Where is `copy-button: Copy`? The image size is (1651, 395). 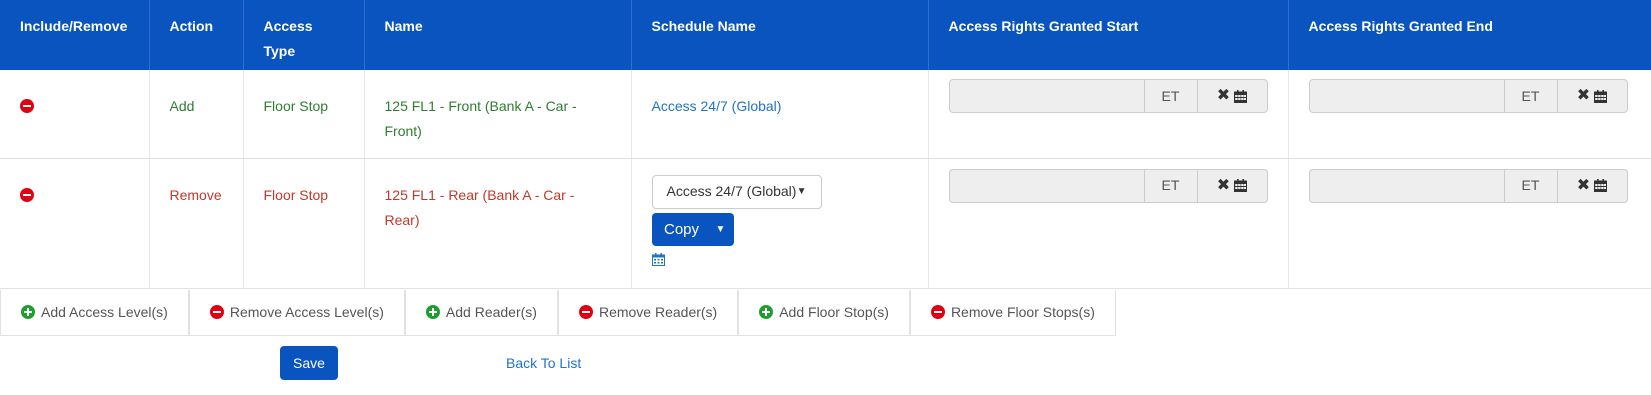 copy-button: Copy is located at coordinates (680, 229).